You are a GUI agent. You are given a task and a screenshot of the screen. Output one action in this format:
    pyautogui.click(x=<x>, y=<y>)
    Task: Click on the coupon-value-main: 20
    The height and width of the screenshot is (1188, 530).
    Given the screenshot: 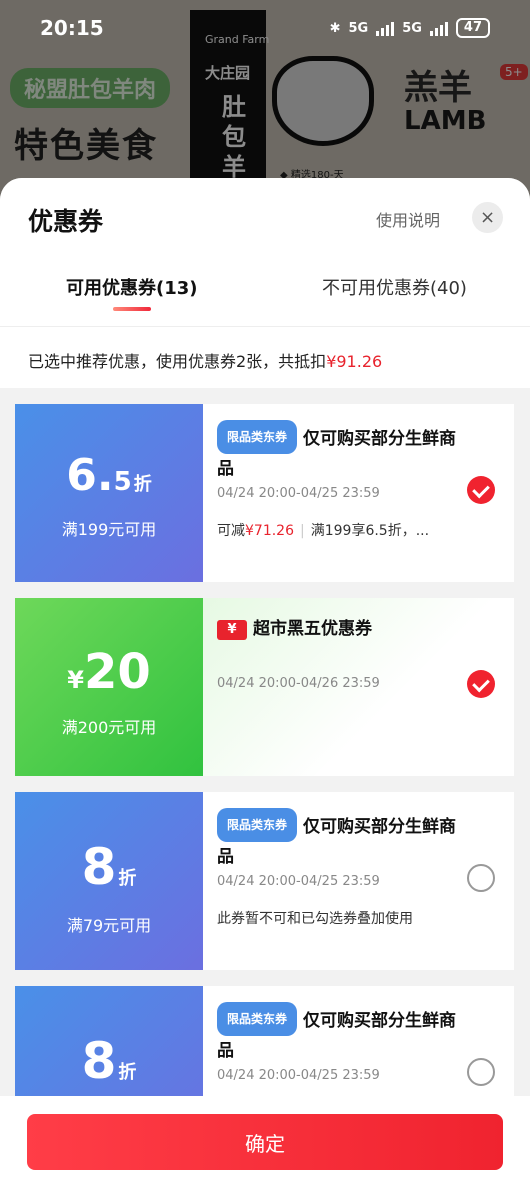 What is the action you would take?
    pyautogui.click(x=117, y=672)
    